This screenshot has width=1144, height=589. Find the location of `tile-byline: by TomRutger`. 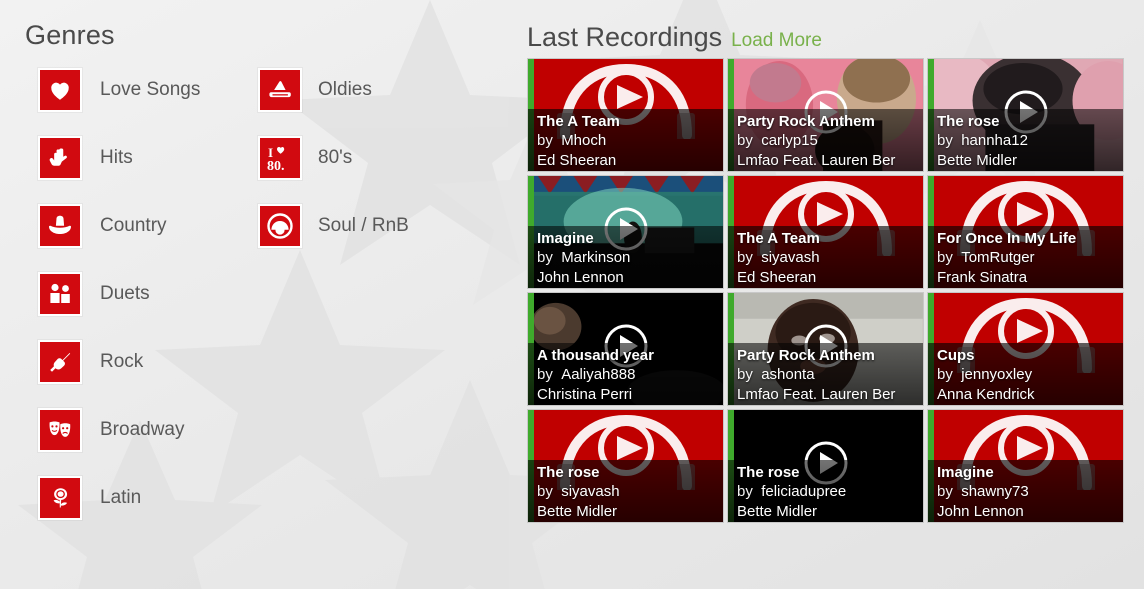

tile-byline: by TomRutger is located at coordinates (1029, 258).